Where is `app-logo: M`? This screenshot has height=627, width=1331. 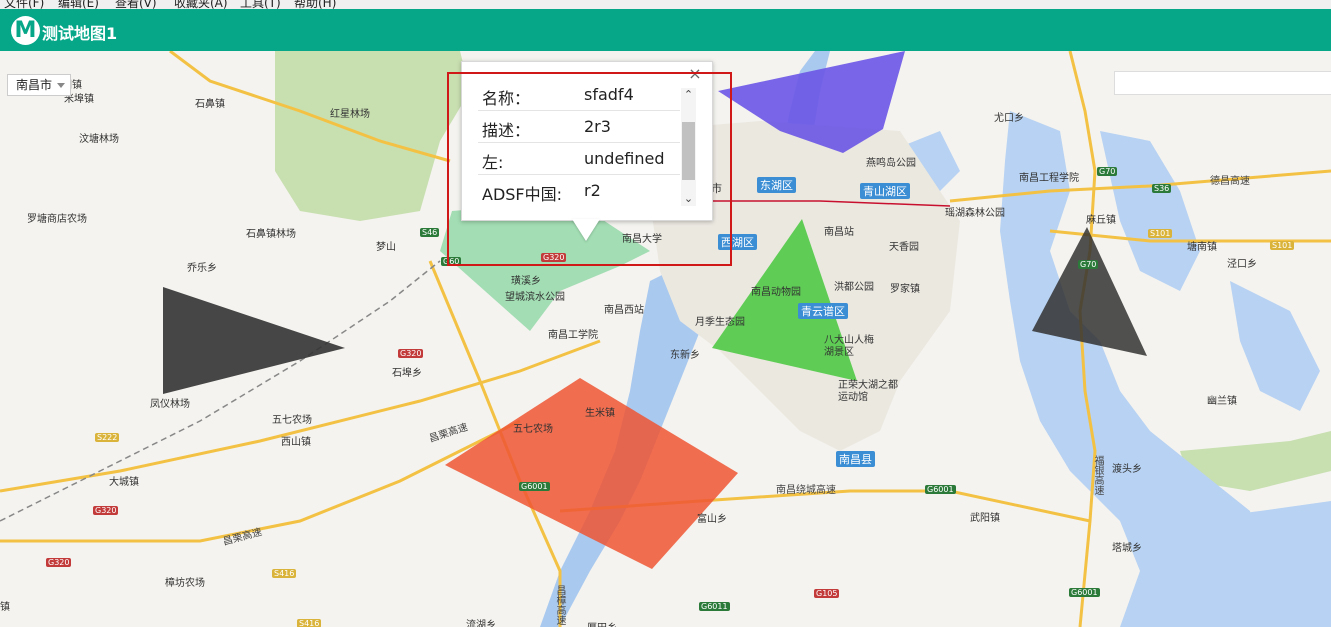 app-logo: M is located at coordinates (25, 30).